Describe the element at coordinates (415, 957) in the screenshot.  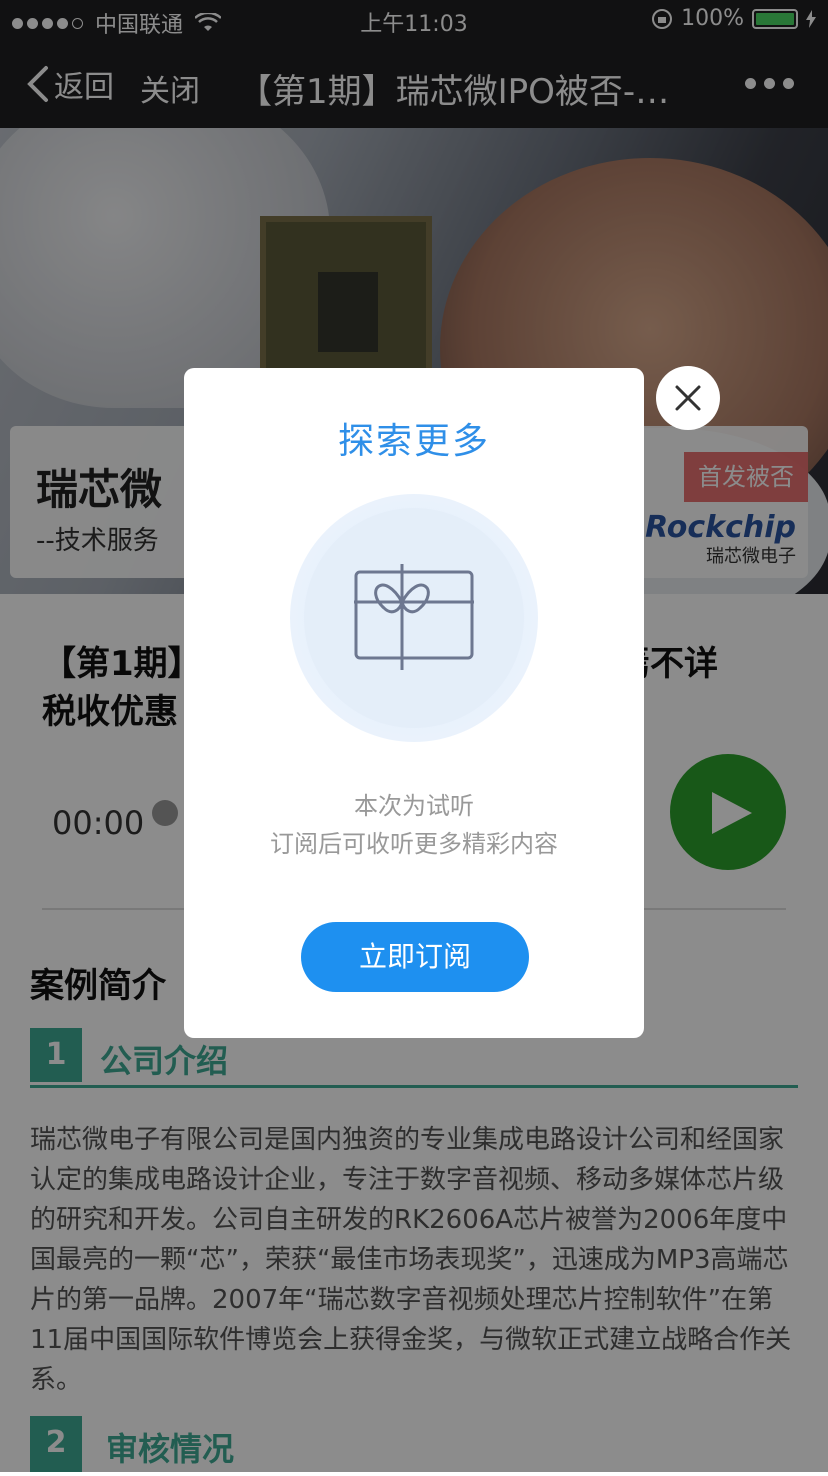
I see `subscribe-button: 立即订阅` at that location.